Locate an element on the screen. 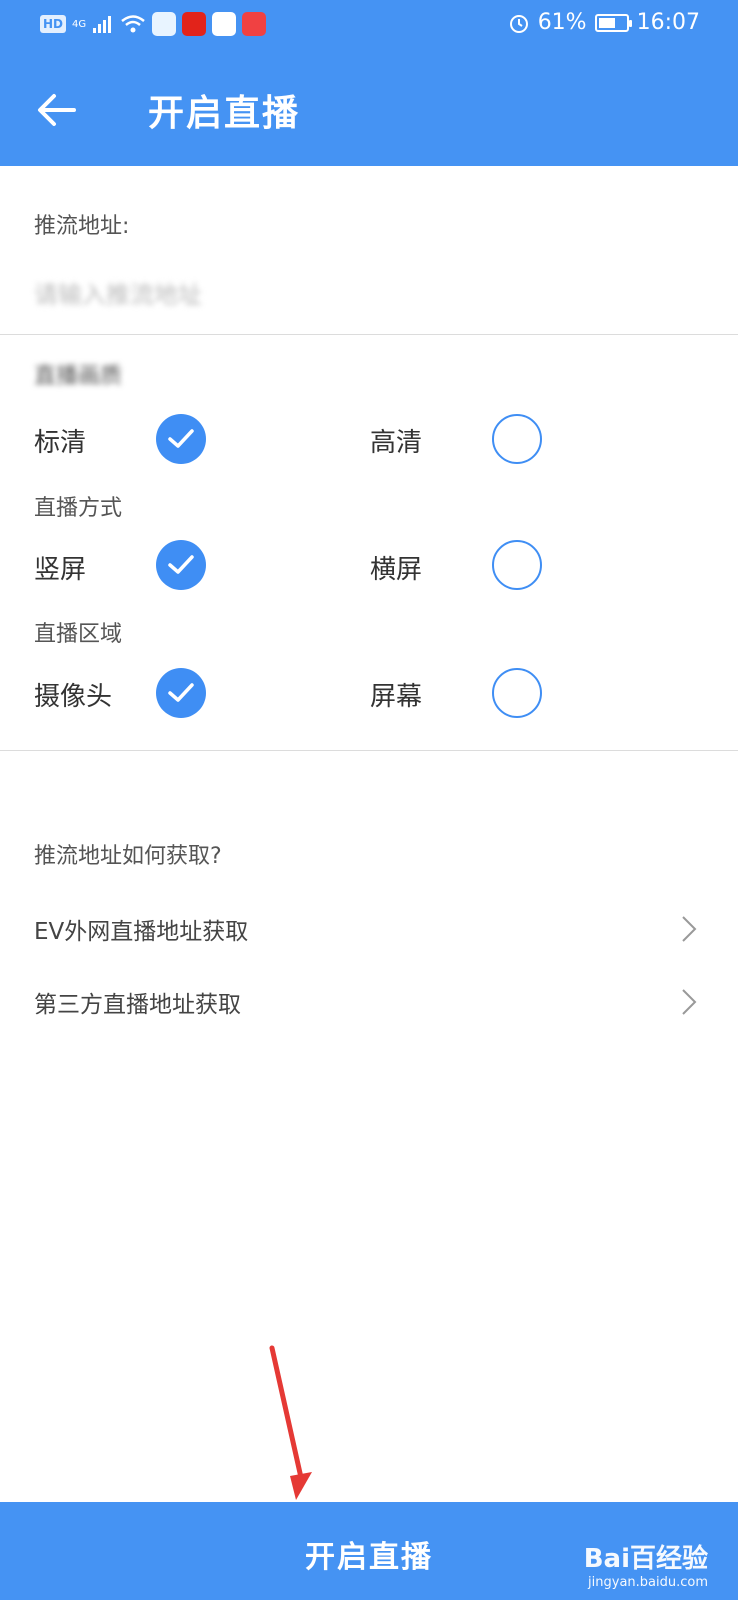  battery-icon is located at coordinates (613, 22).